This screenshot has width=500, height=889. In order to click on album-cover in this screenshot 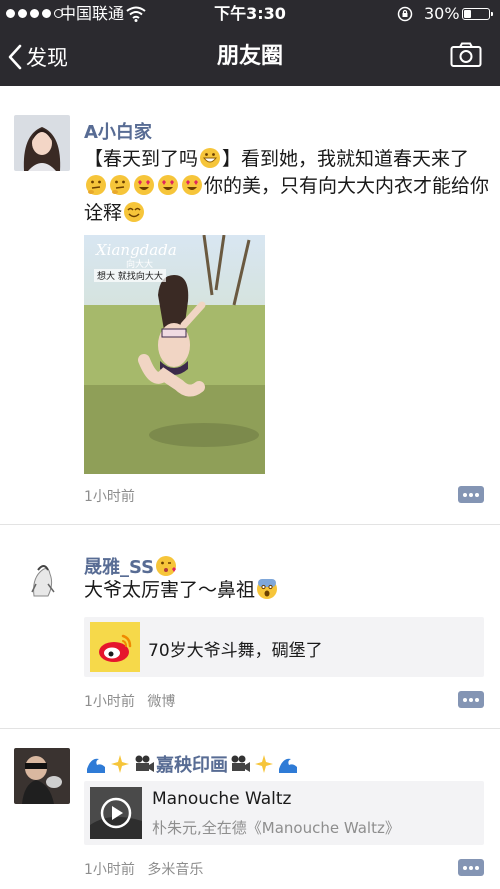, I will do `click(116, 813)`.